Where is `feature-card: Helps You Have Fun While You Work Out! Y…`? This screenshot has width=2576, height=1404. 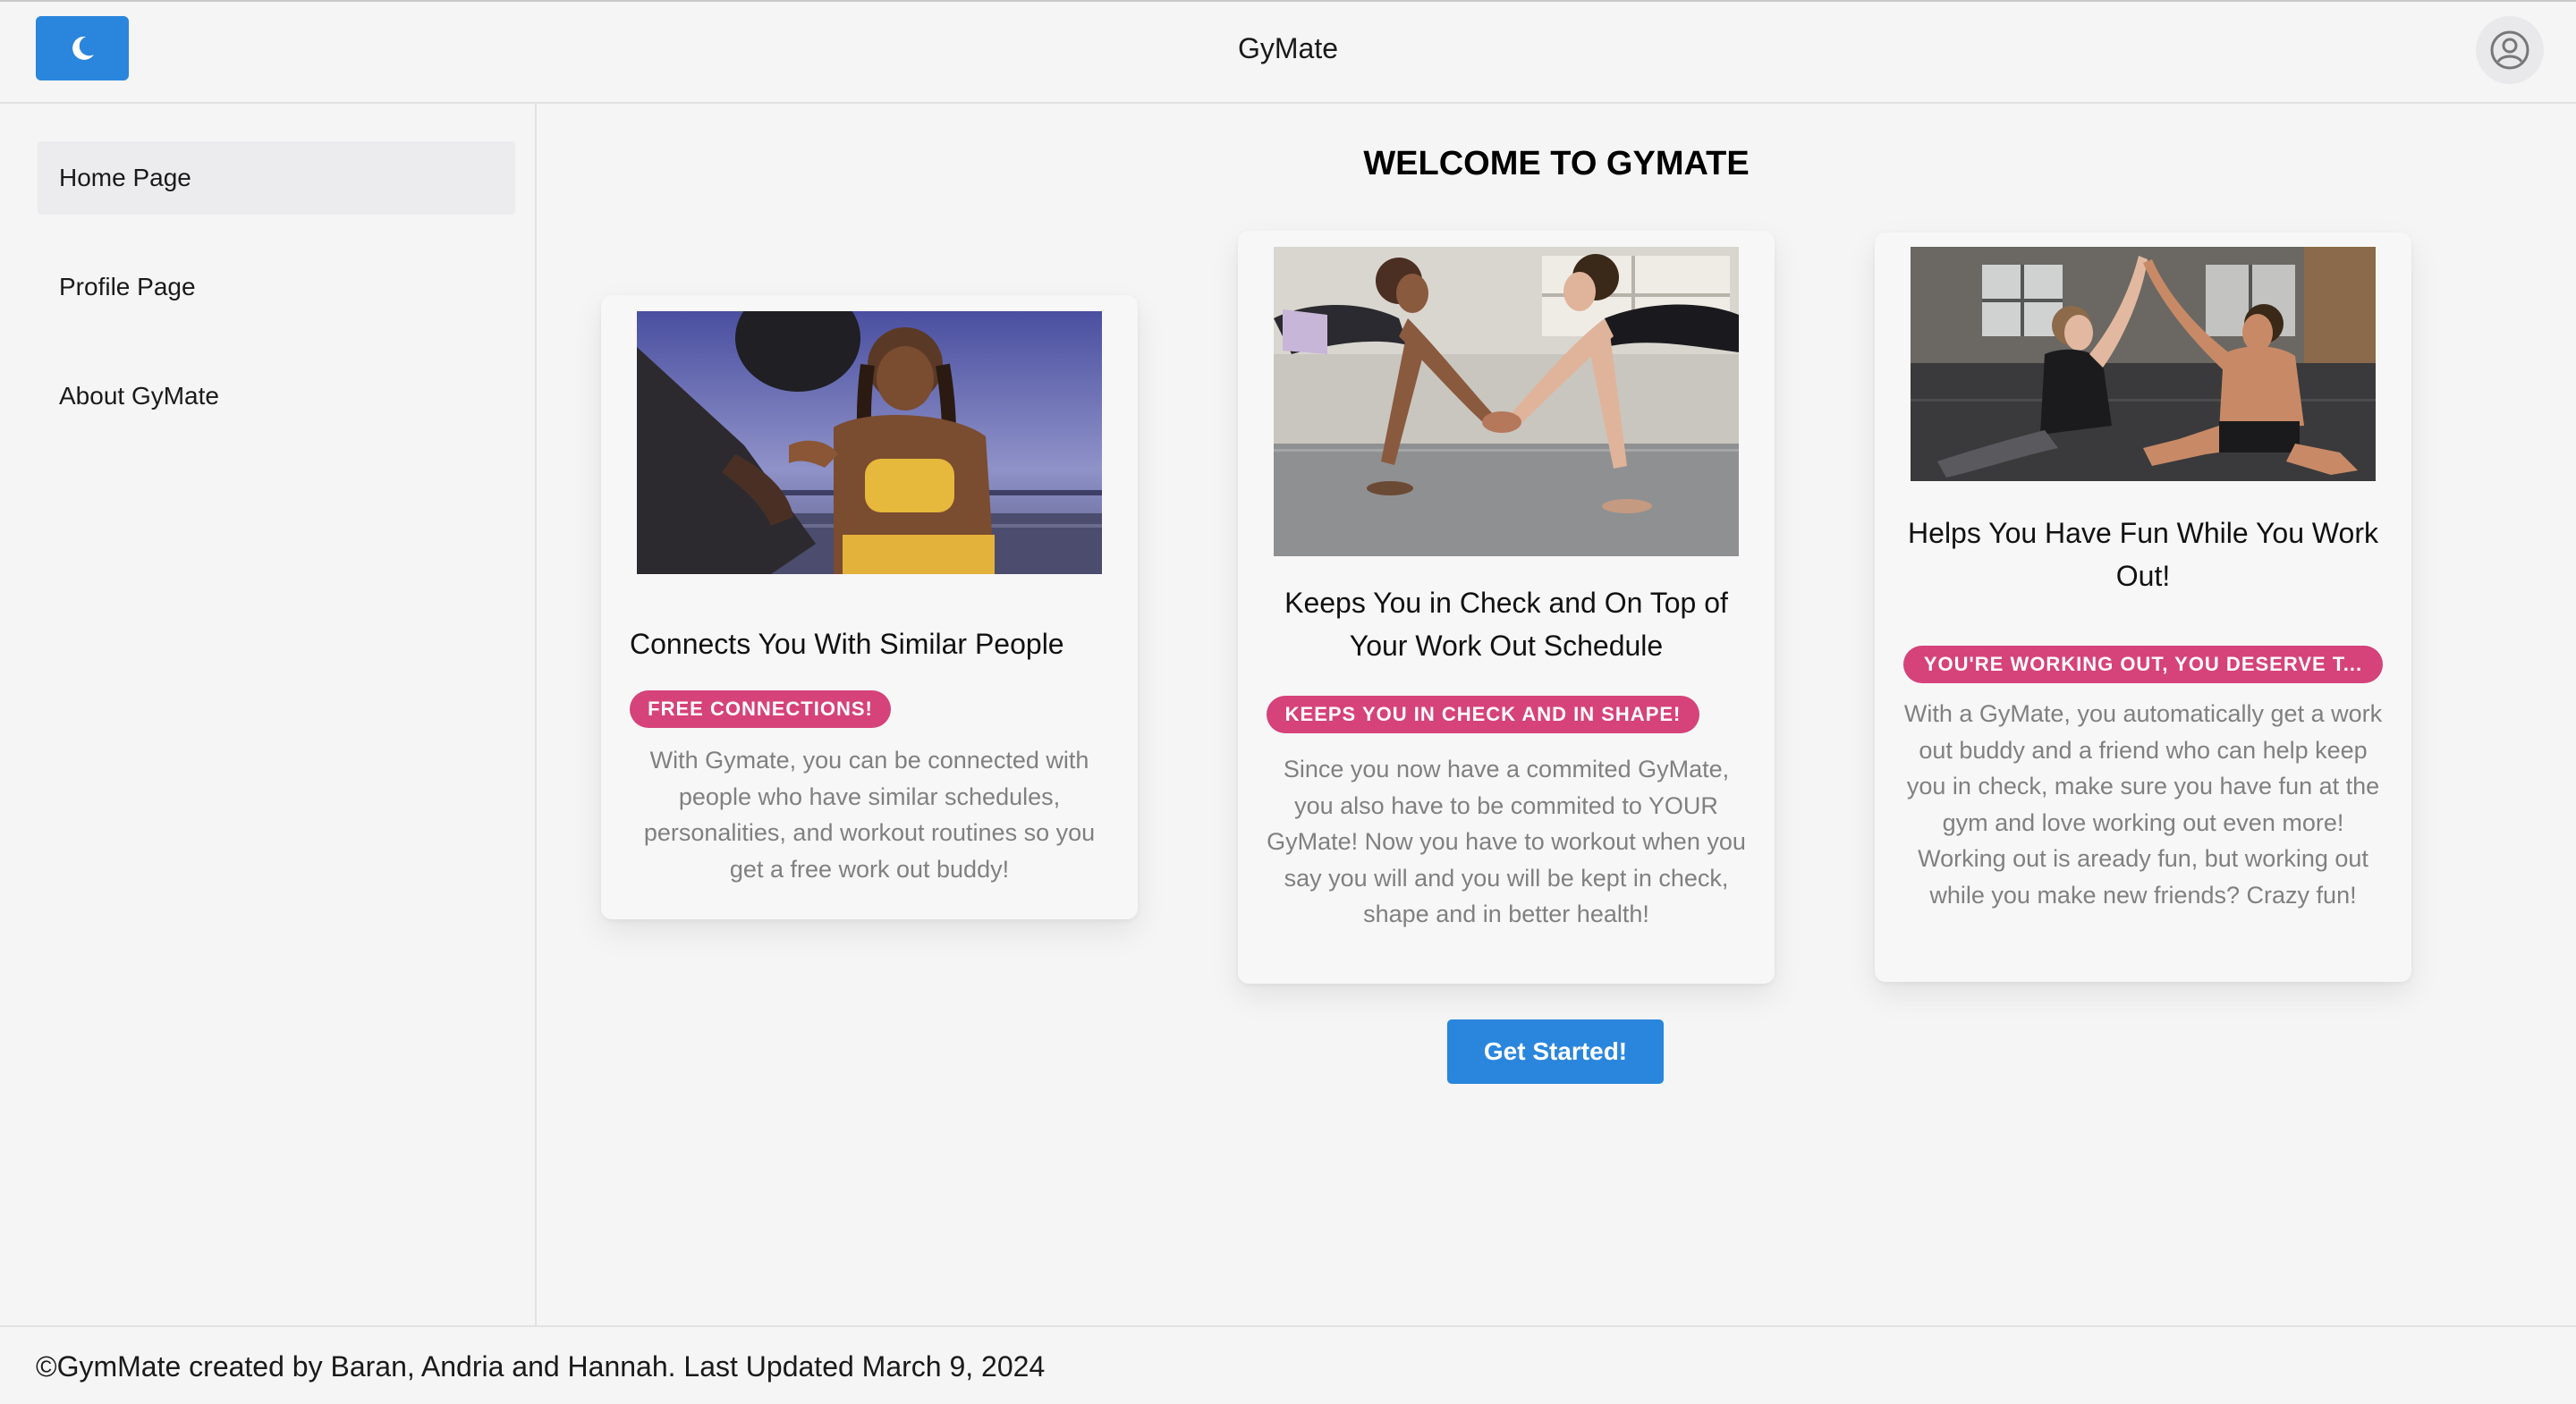
feature-card: Helps You Have Fun While You Work Out! Y… is located at coordinates (2143, 607).